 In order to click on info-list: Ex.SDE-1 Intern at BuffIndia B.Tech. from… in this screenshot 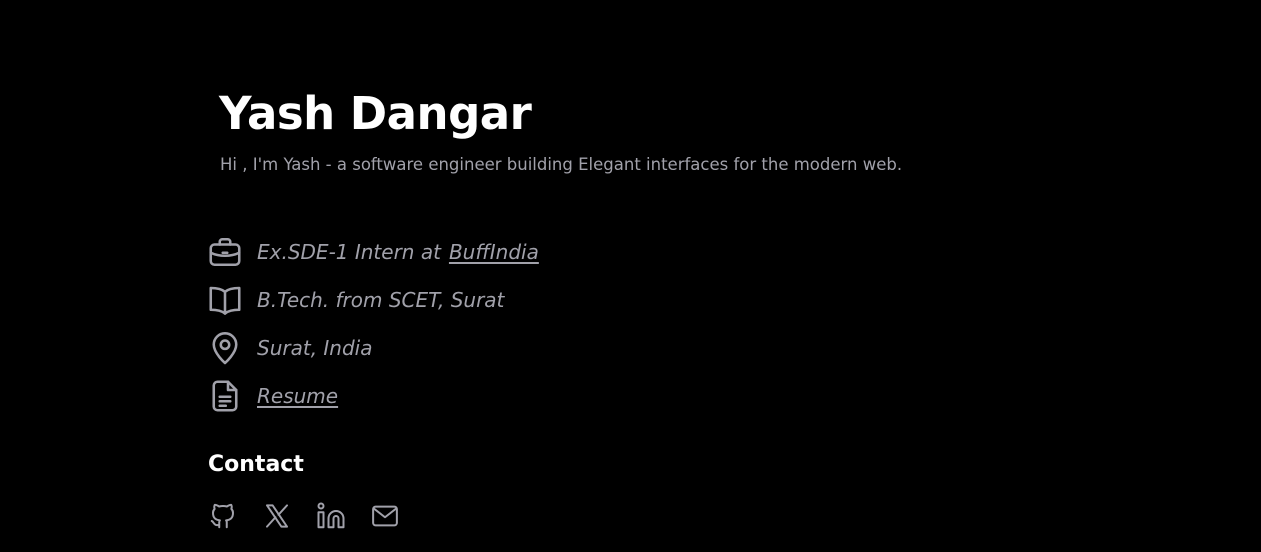, I will do `click(373, 324)`.